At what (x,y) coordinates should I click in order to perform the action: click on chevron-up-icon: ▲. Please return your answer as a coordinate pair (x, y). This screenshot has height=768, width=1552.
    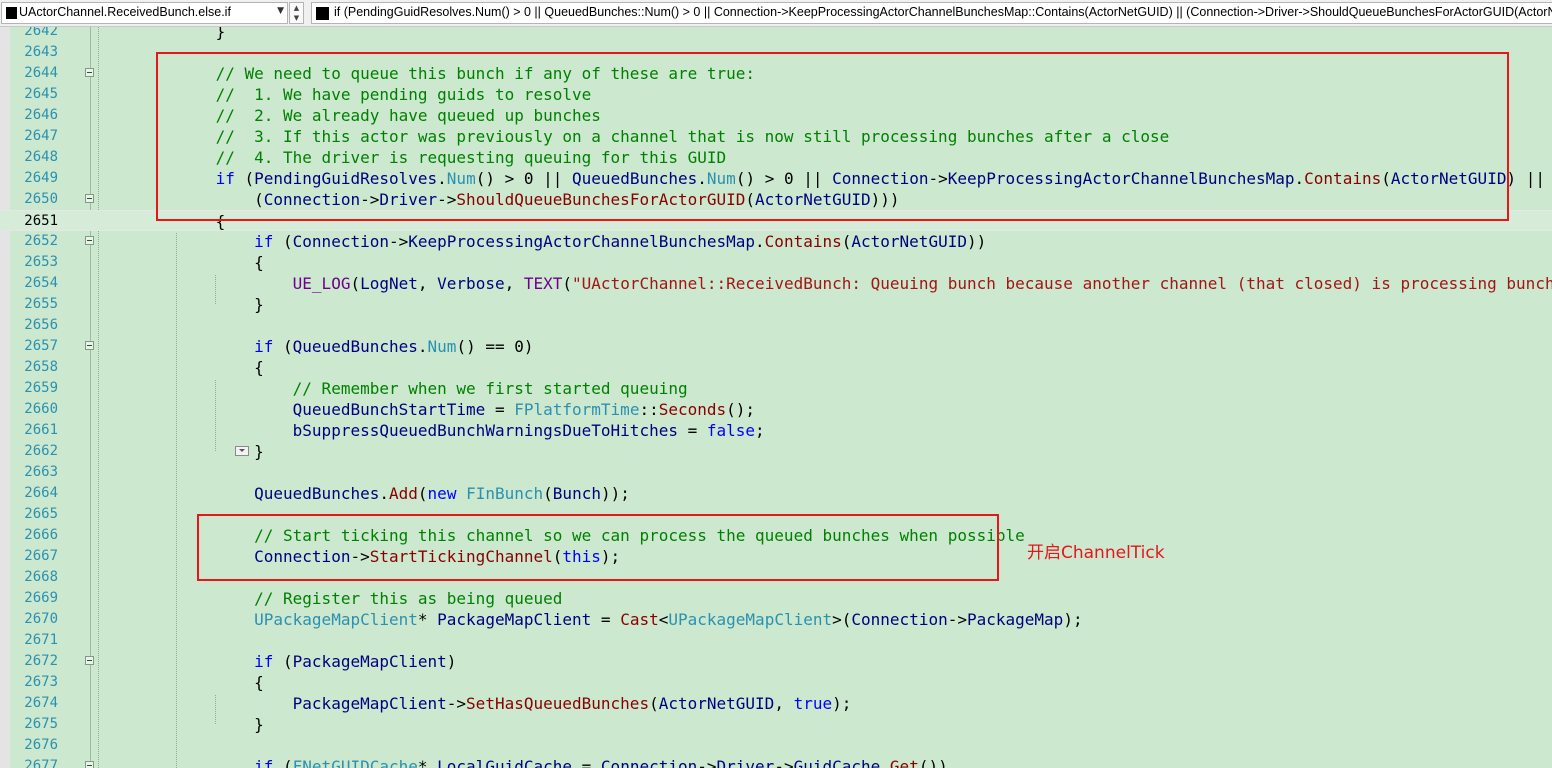
    Looking at the image, I should click on (296, 8).